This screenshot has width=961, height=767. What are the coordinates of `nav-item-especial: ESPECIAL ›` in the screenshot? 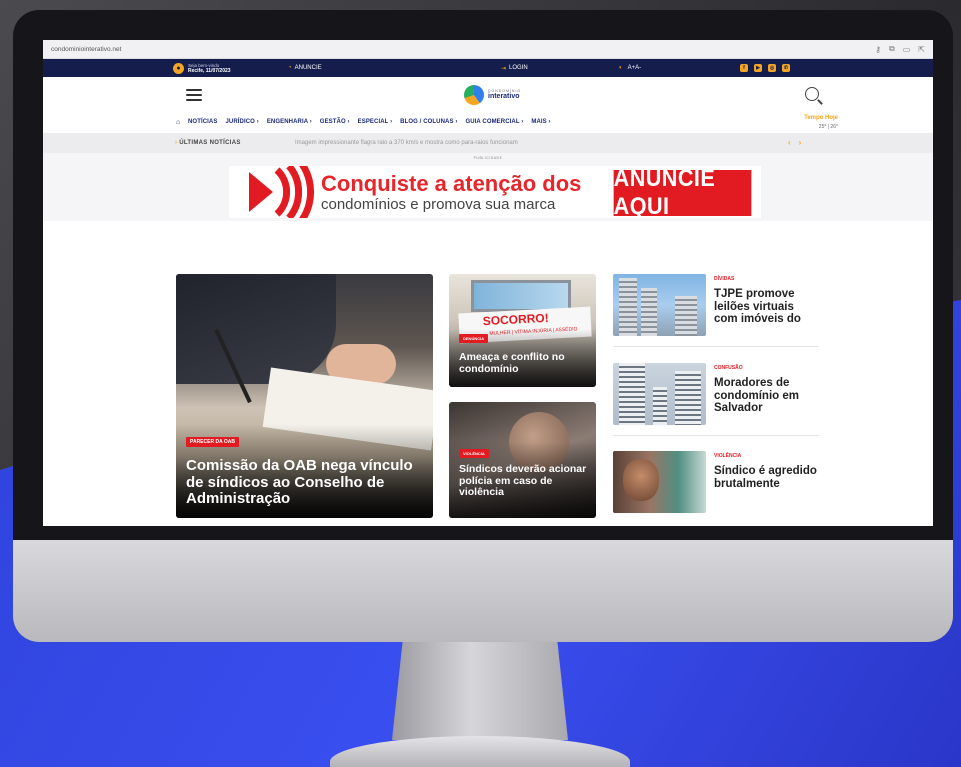 It's located at (375, 122).